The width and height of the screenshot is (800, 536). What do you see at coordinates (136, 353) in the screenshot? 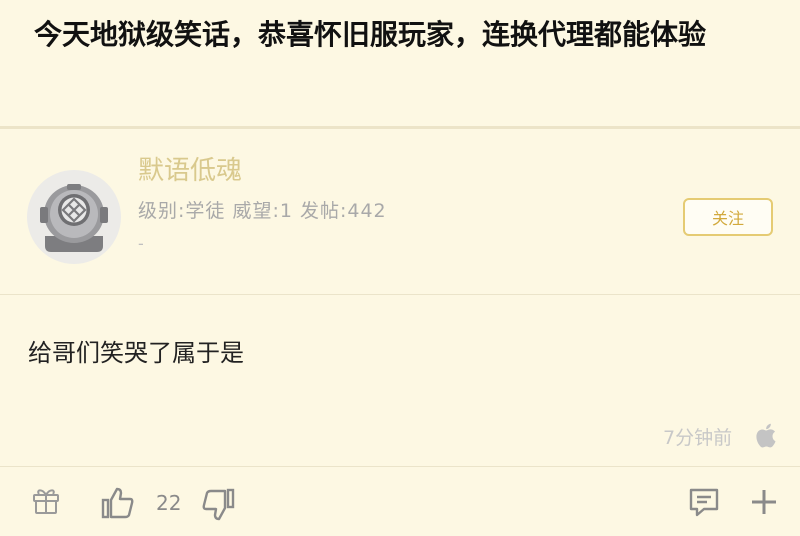
I see `reply-content: 给哥们笑哭了属于是` at bounding box center [136, 353].